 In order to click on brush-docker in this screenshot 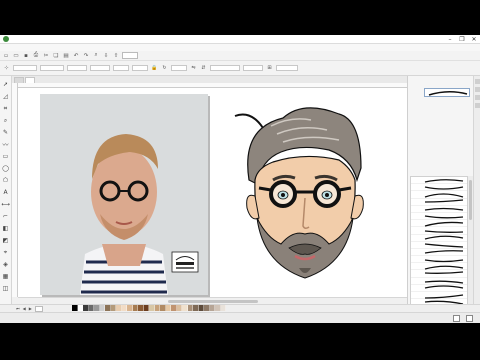, I will do `click(440, 199)`.